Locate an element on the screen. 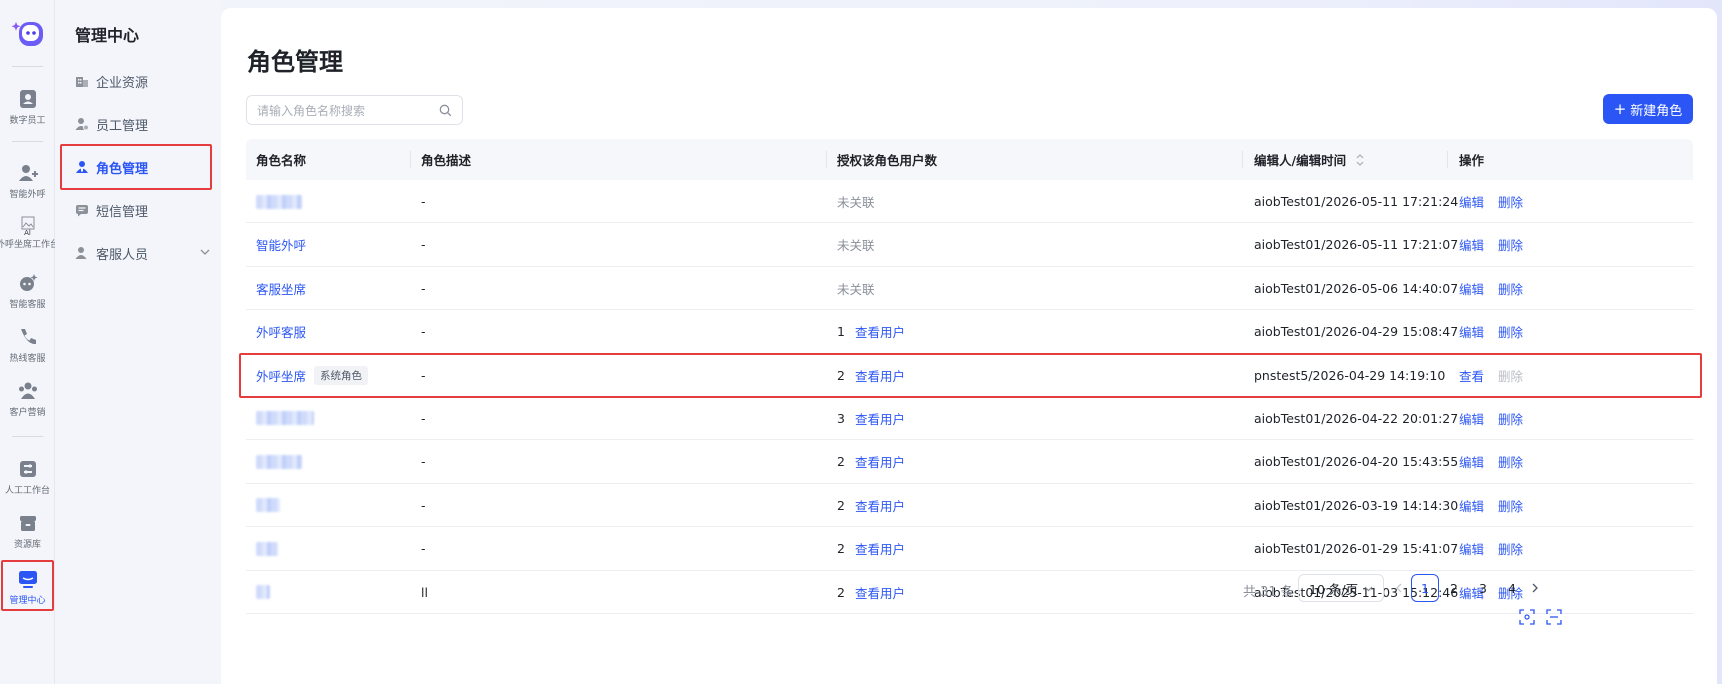  pagination: 共 31 条 10 条/页 1 2 3 4 is located at coordinates (969, 589).